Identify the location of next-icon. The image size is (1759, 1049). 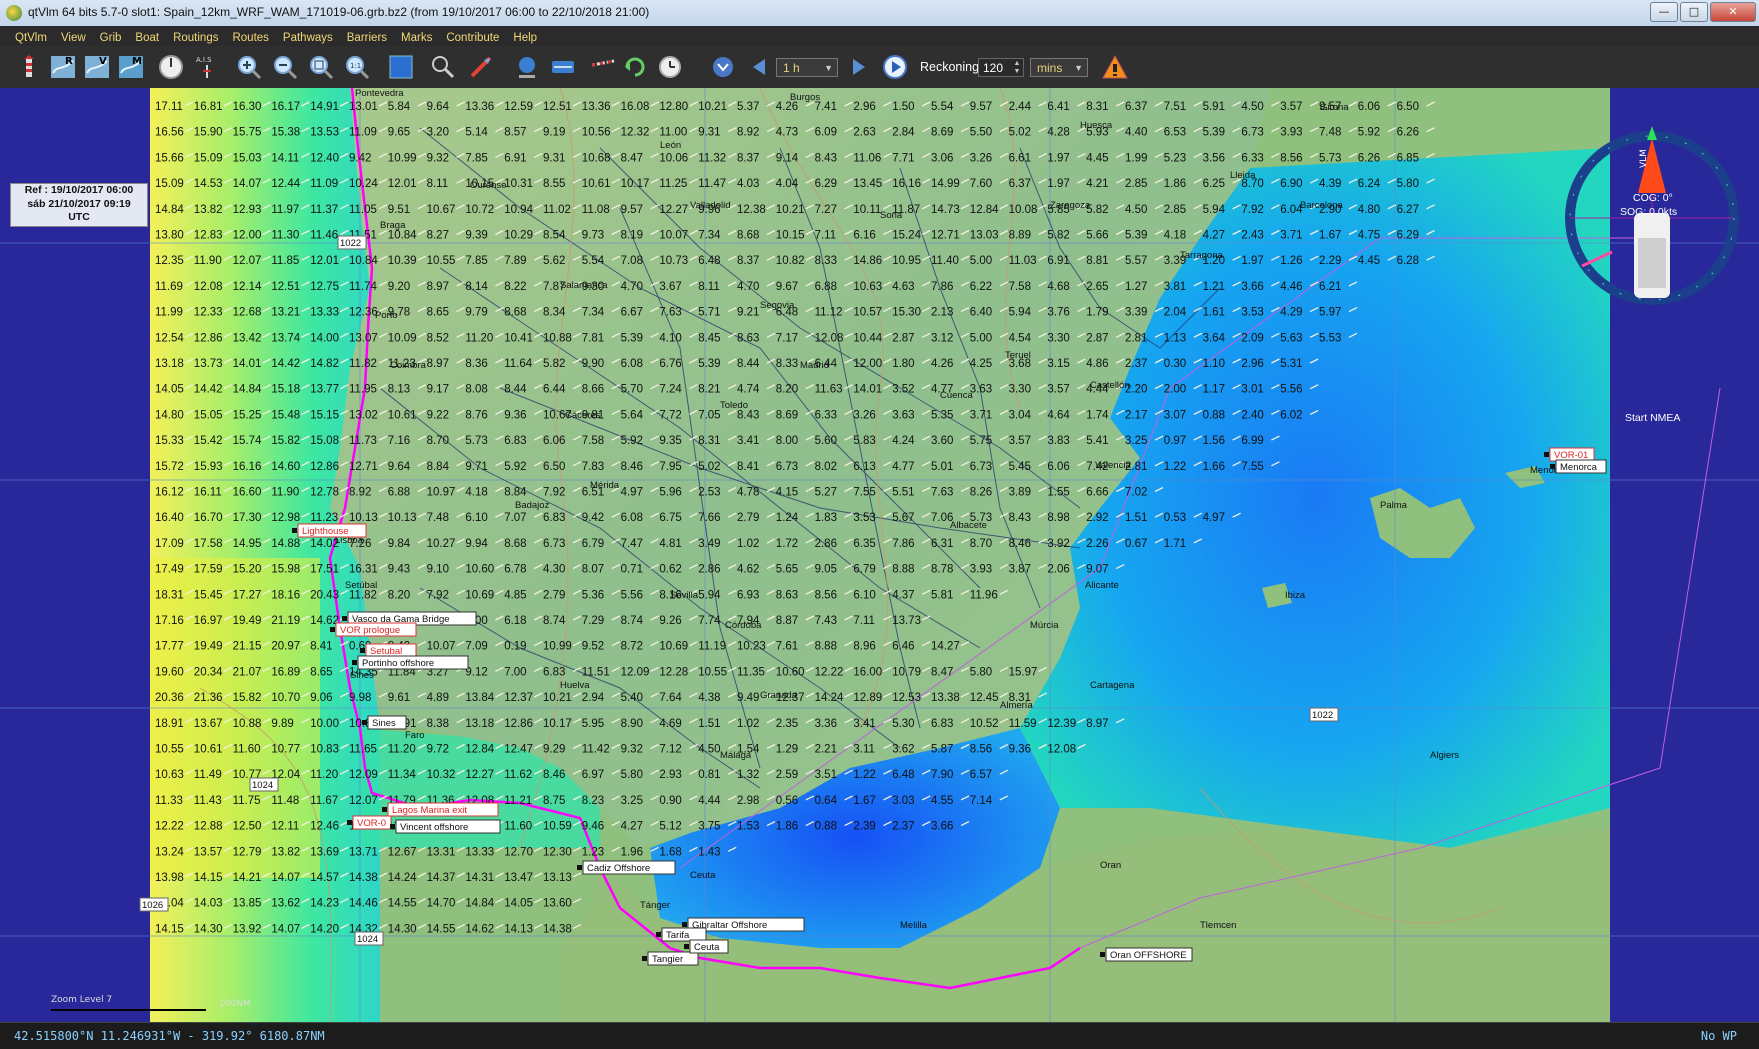
(859, 67).